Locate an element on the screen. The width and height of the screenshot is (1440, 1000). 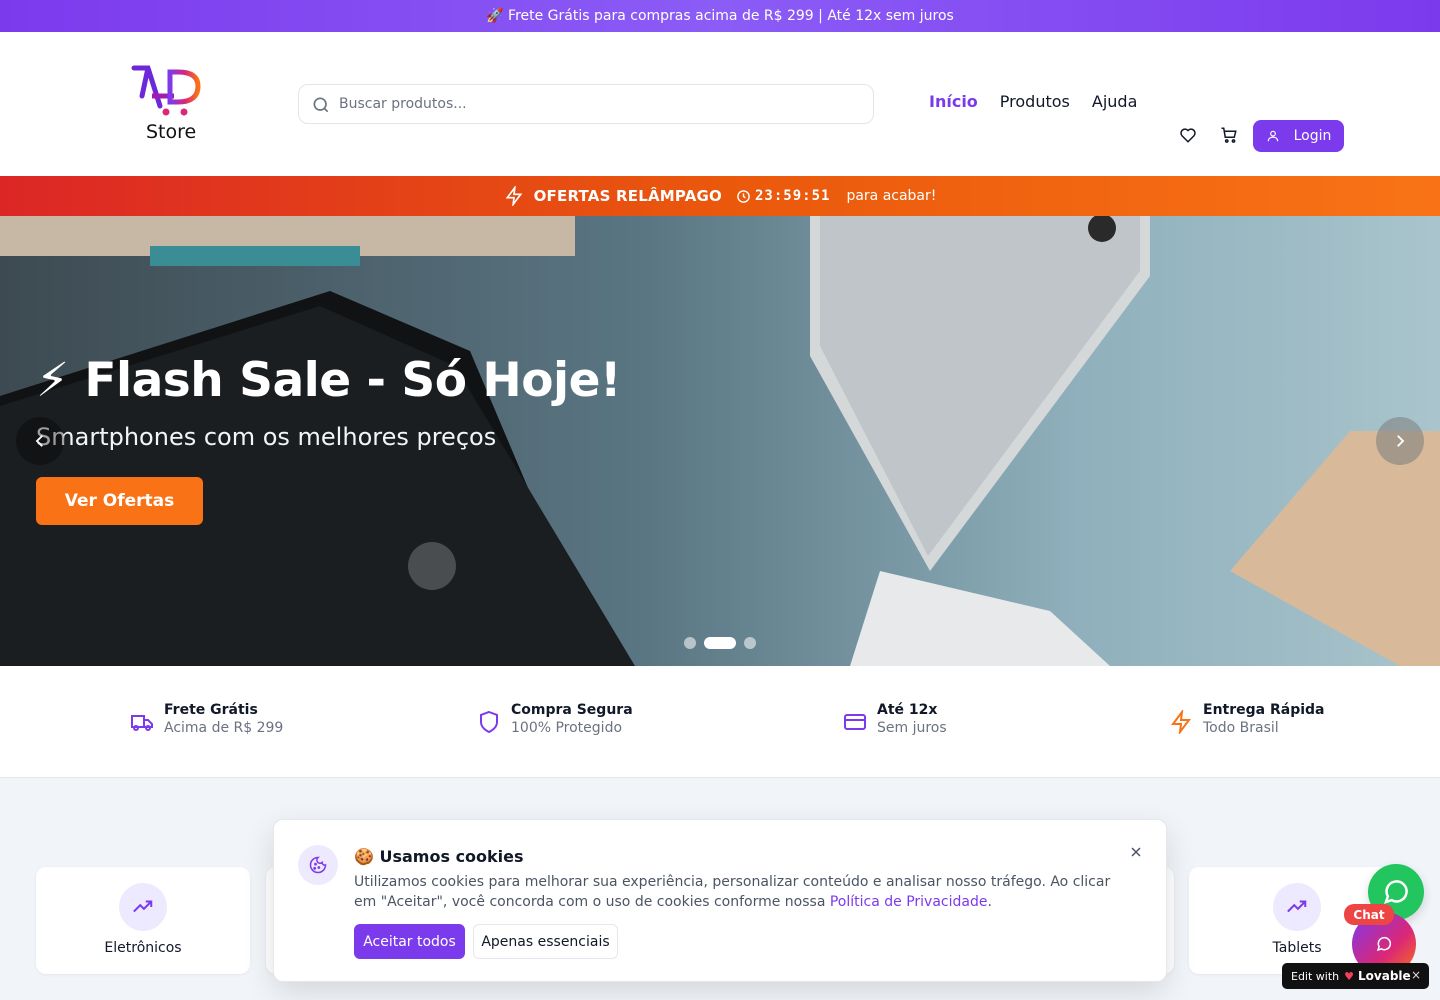
flash-suffix: para acabar! is located at coordinates (891, 196).